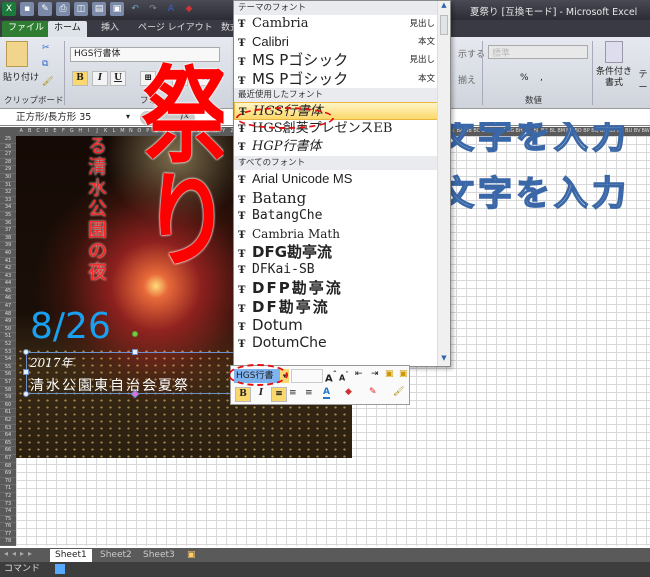 This screenshot has height=577, width=650. What do you see at coordinates (70, 326) in the screenshot?
I see `poster-date: 8/26` at bounding box center [70, 326].